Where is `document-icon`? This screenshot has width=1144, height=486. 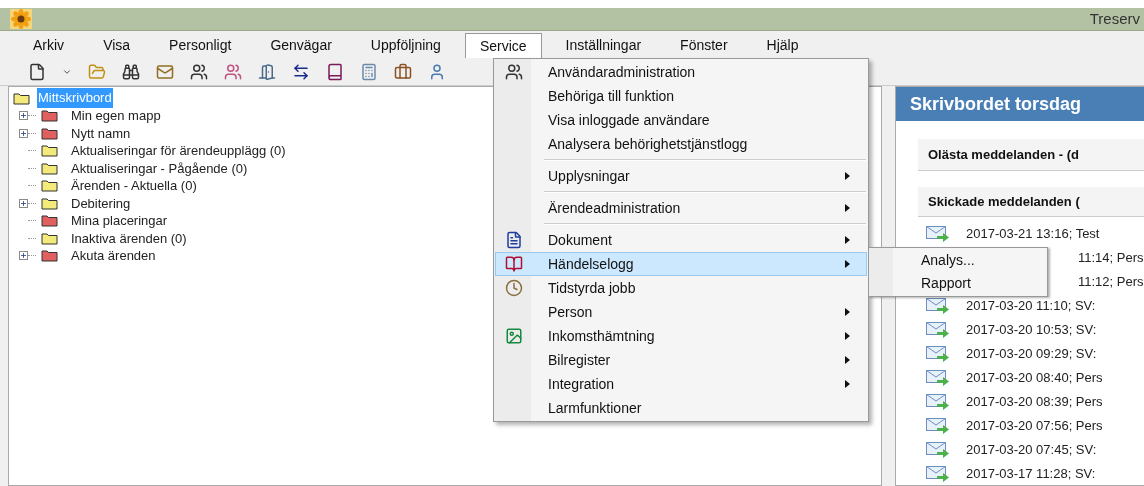 document-icon is located at coordinates (514, 240).